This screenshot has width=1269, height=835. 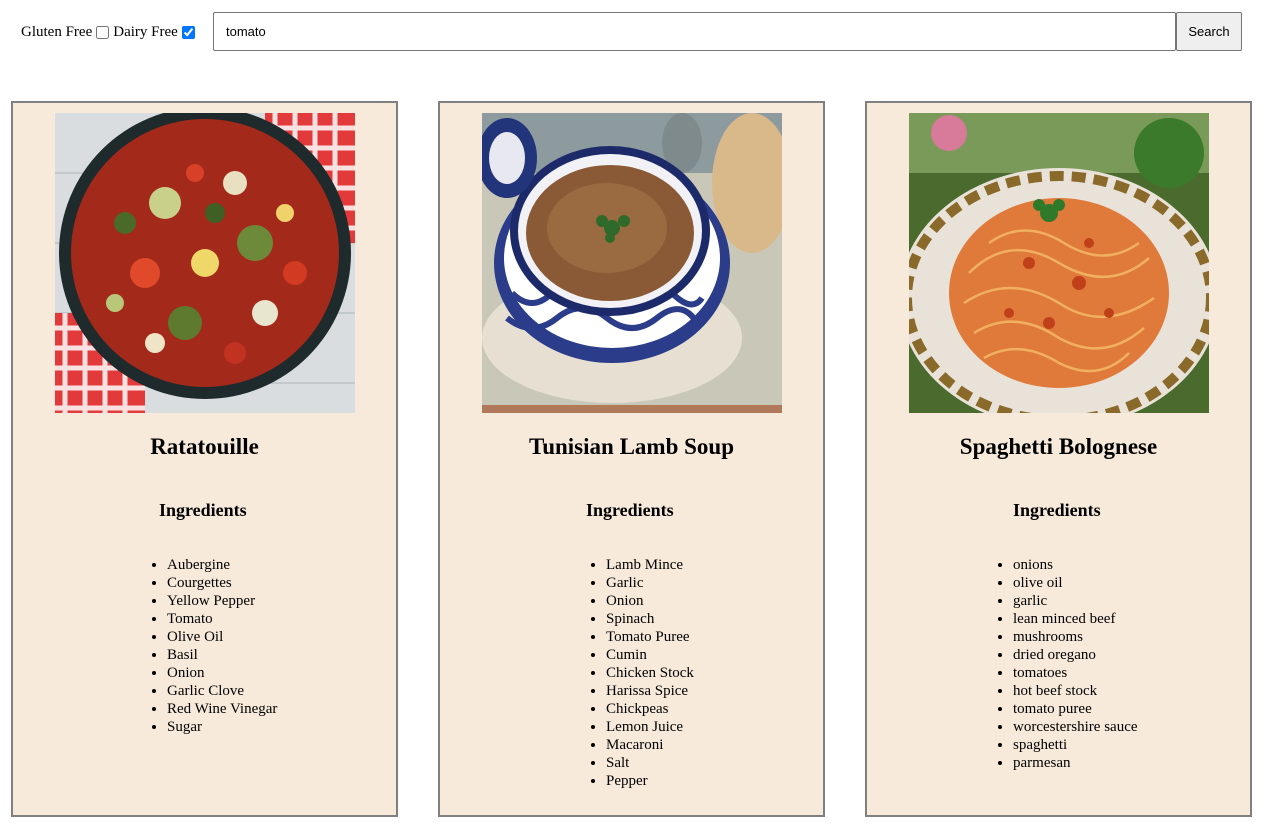 I want to click on recipe-title: Ratatouille, so click(x=204, y=446).